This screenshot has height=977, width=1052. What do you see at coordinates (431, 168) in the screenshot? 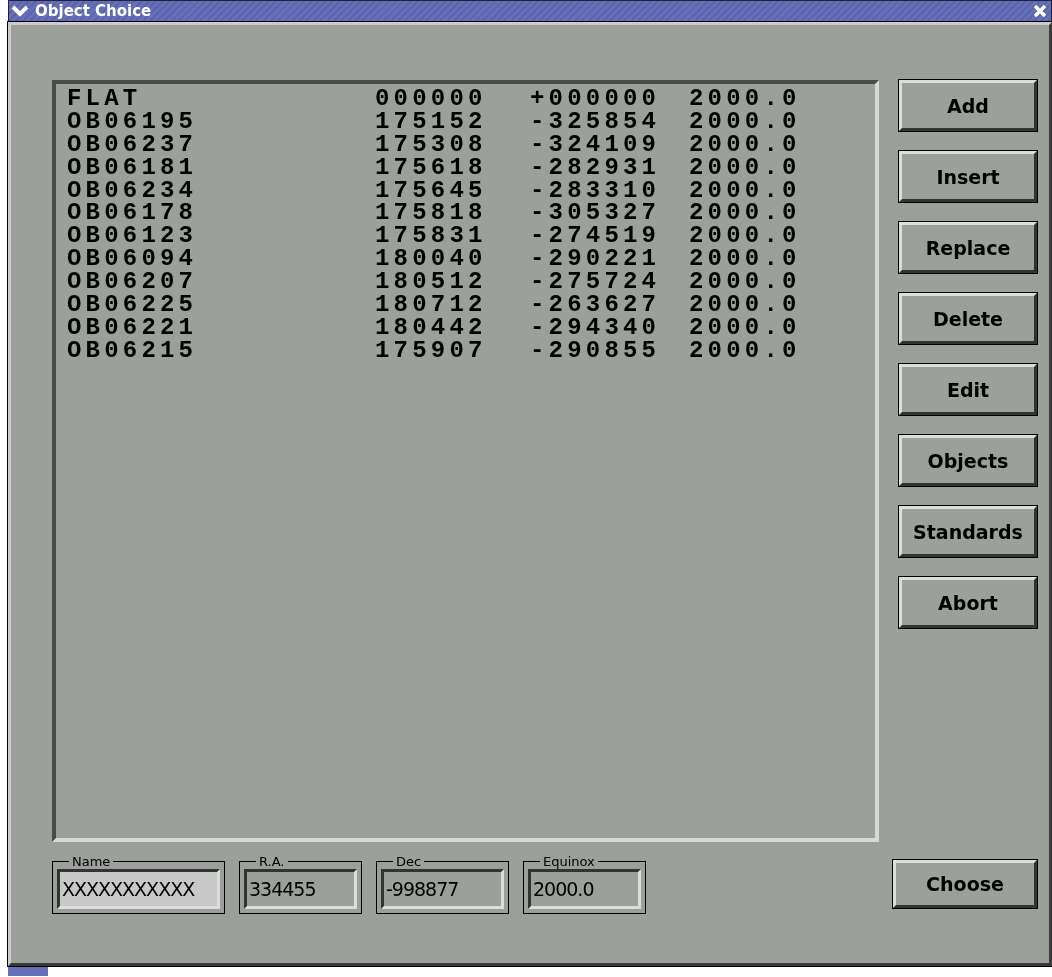
I see `ra-value: 175618` at bounding box center [431, 168].